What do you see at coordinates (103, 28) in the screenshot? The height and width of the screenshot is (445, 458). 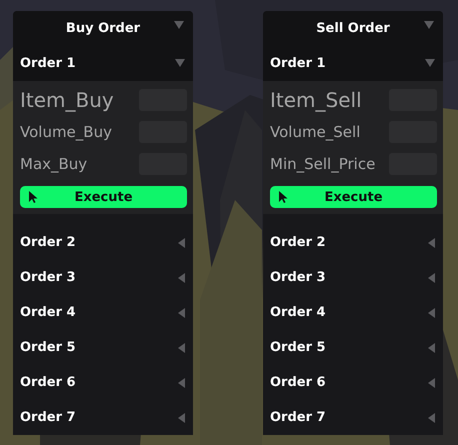 I see `panel-title: Buy Order` at bounding box center [103, 28].